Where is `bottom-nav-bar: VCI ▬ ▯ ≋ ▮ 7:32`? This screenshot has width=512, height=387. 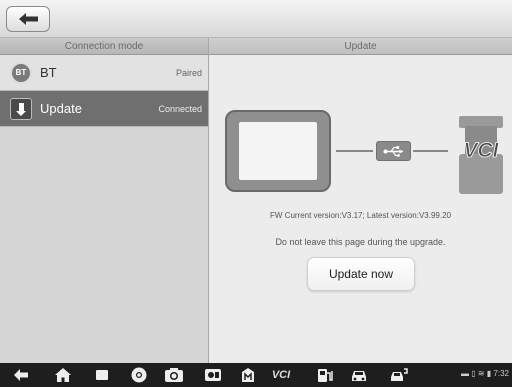 bottom-nav-bar: VCI ▬ ▯ ≋ ▮ 7:32 is located at coordinates (256, 375).